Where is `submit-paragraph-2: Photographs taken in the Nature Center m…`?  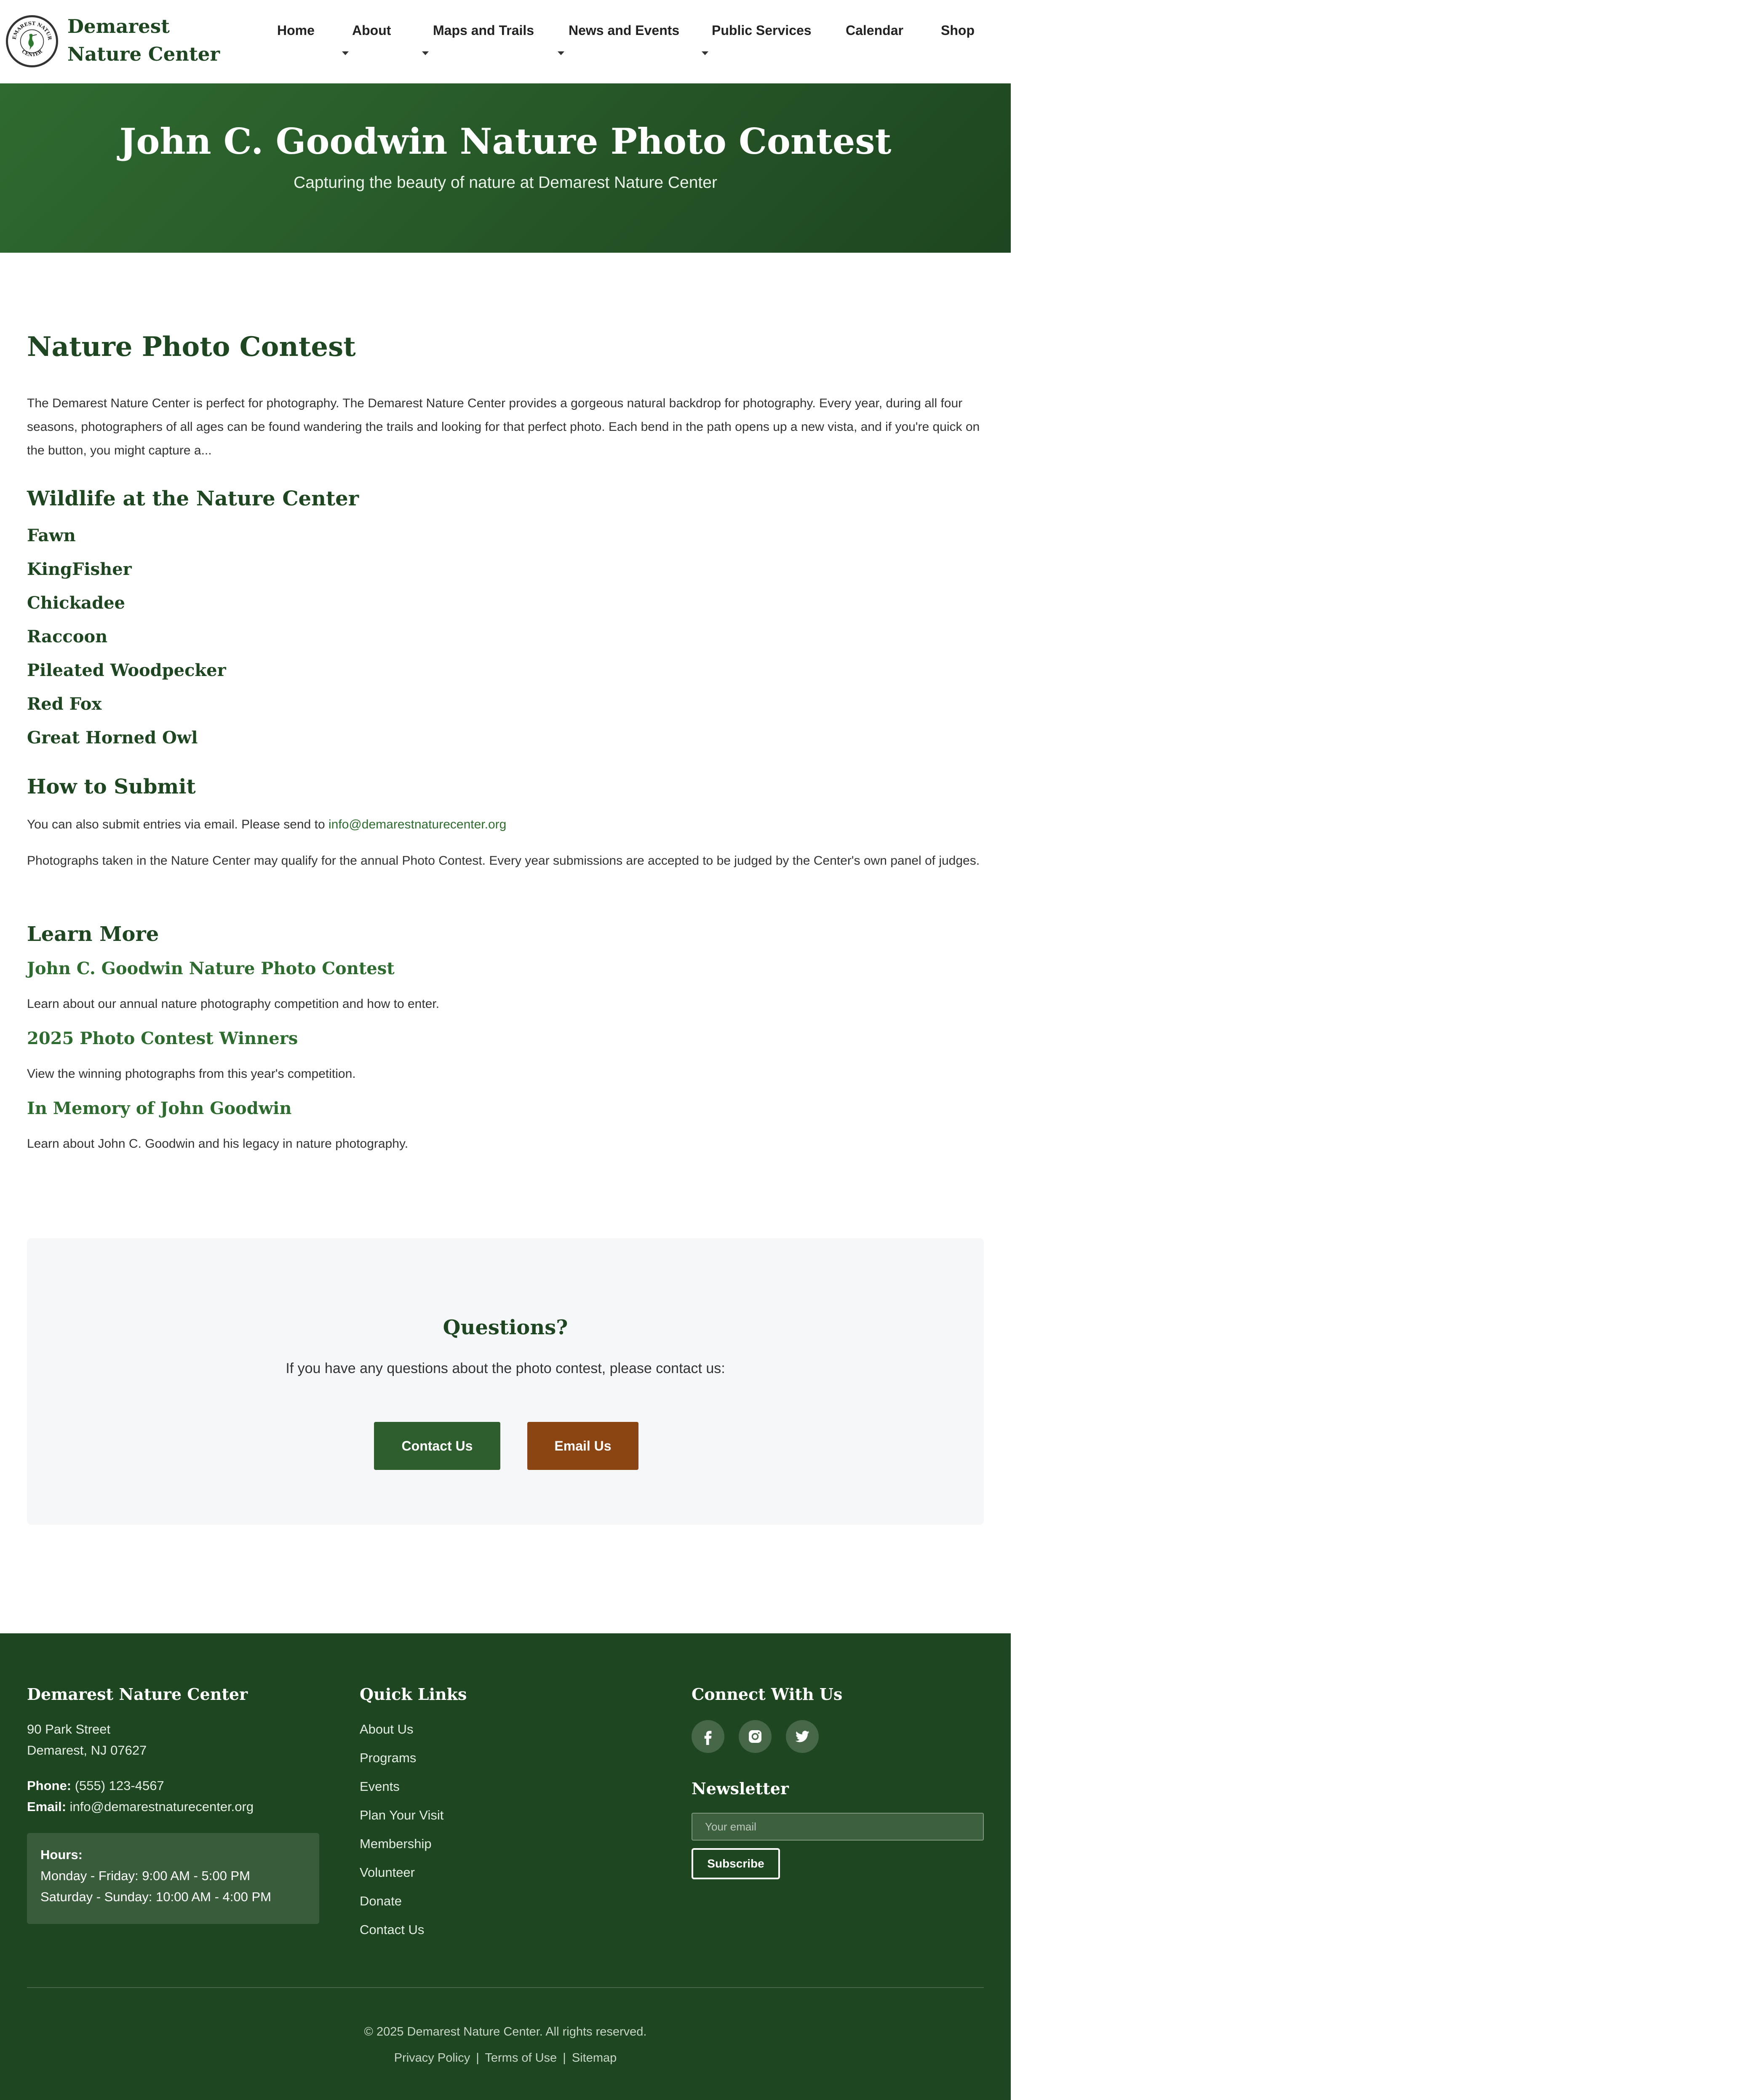 submit-paragraph-2: Photographs taken in the Nature Center m… is located at coordinates (503, 861).